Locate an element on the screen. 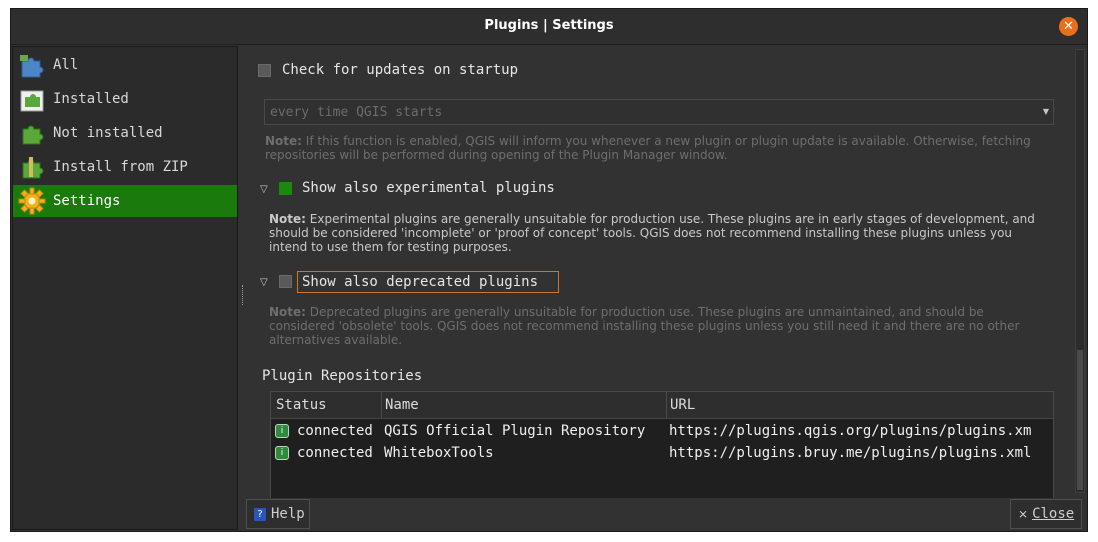 This screenshot has height=542, width=1098. help-icon: ? is located at coordinates (260, 514).